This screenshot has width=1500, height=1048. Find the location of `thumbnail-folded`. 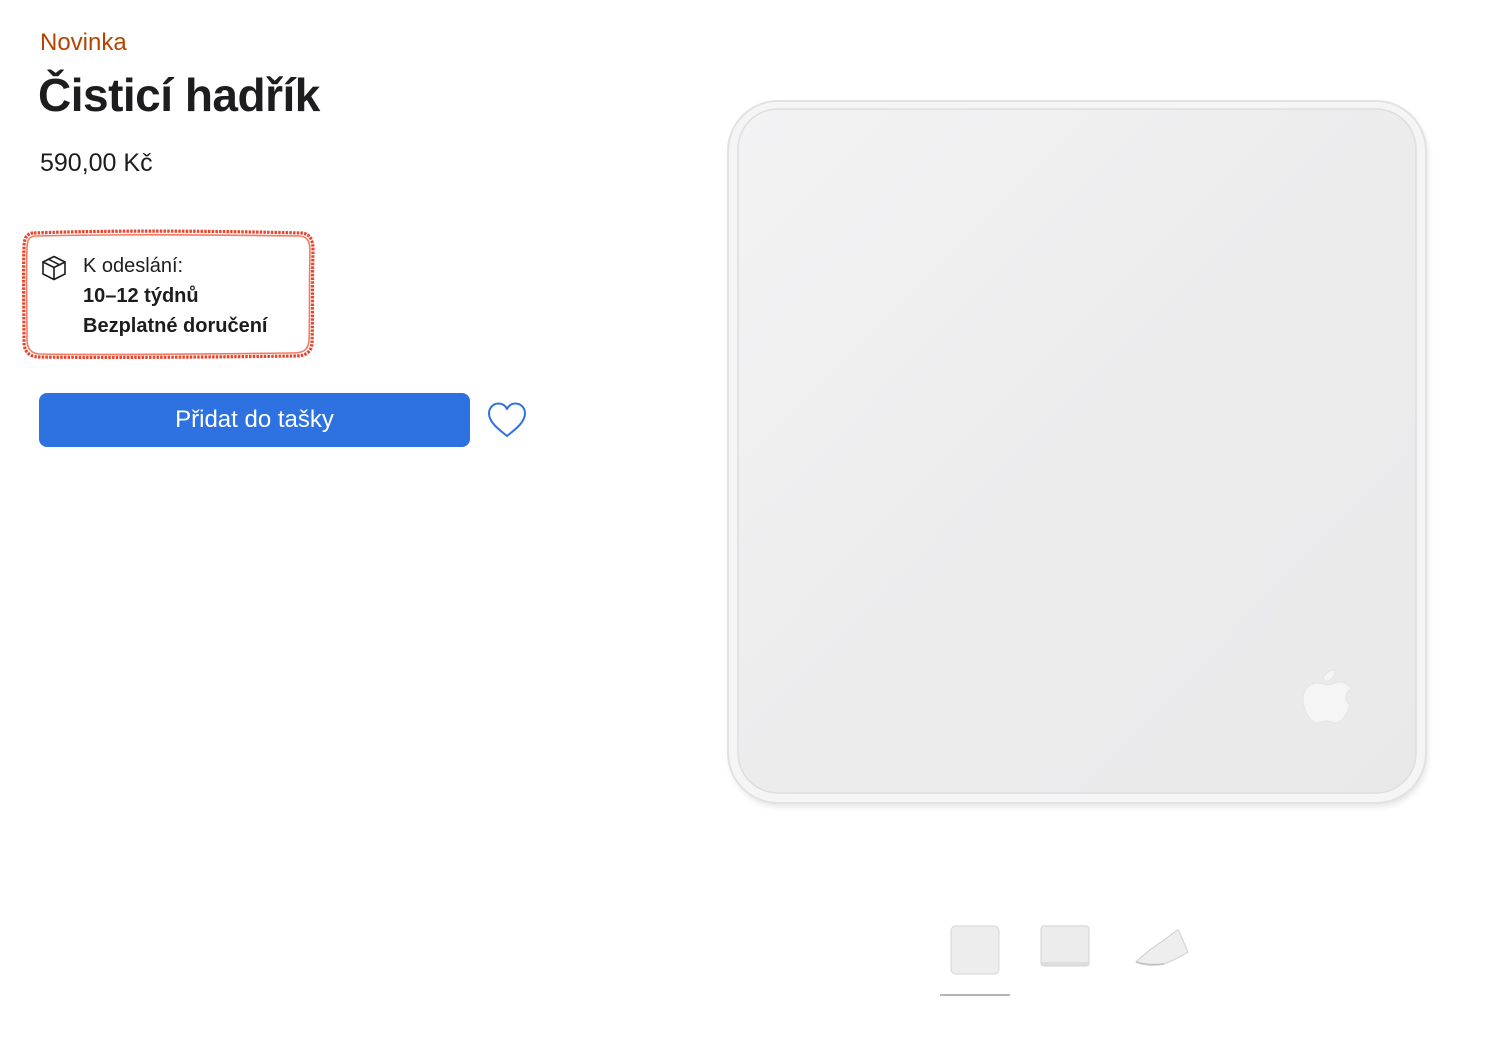

thumbnail-folded is located at coordinates (1165, 948).